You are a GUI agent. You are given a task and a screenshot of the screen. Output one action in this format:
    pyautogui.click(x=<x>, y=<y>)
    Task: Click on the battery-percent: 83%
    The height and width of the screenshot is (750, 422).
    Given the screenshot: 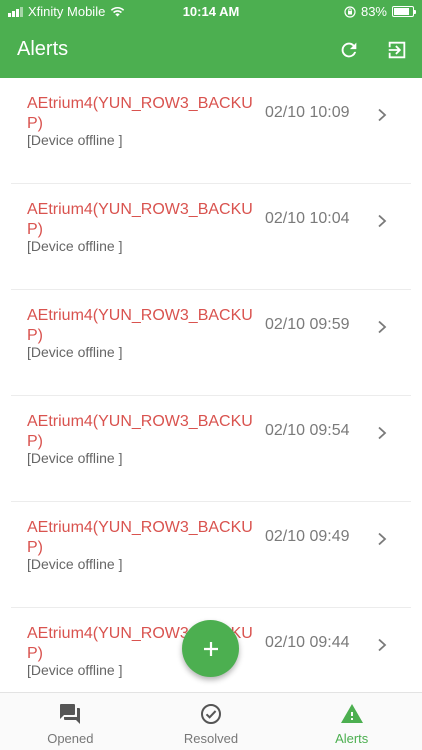 What is the action you would take?
    pyautogui.click(x=373, y=11)
    